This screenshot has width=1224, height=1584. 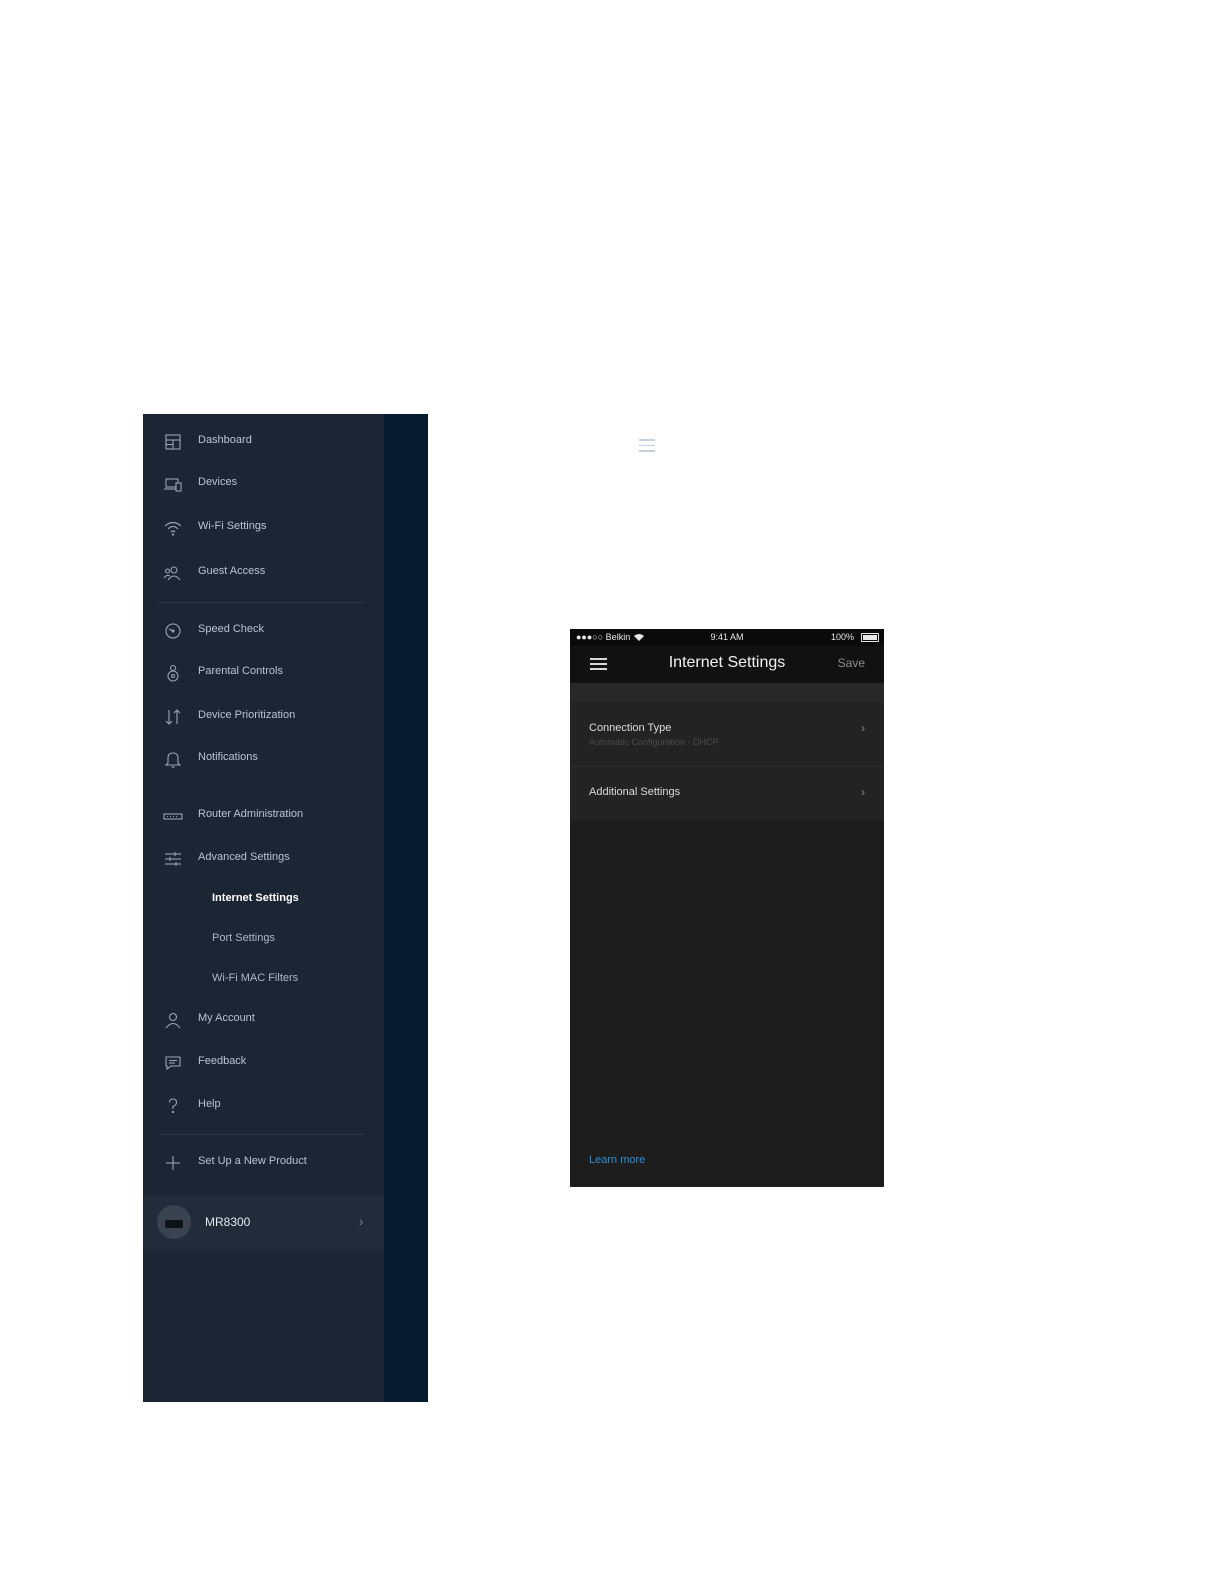 I want to click on sliders-icon, so click(x=173, y=859).